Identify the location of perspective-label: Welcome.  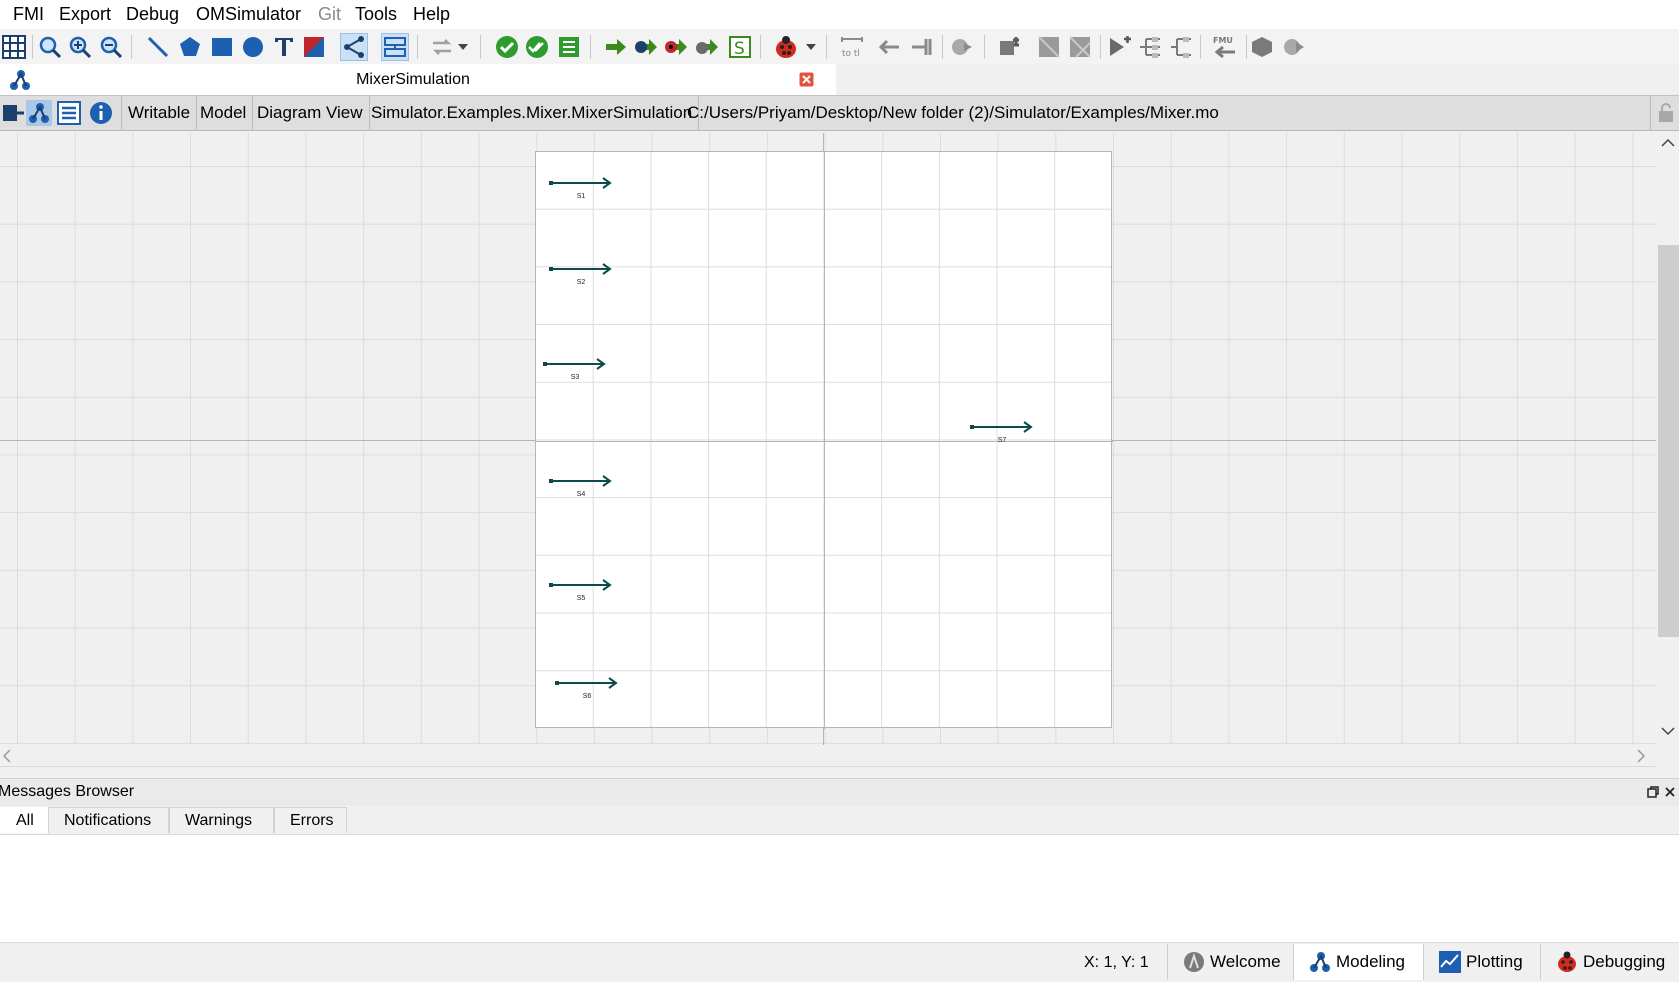
(1245, 961).